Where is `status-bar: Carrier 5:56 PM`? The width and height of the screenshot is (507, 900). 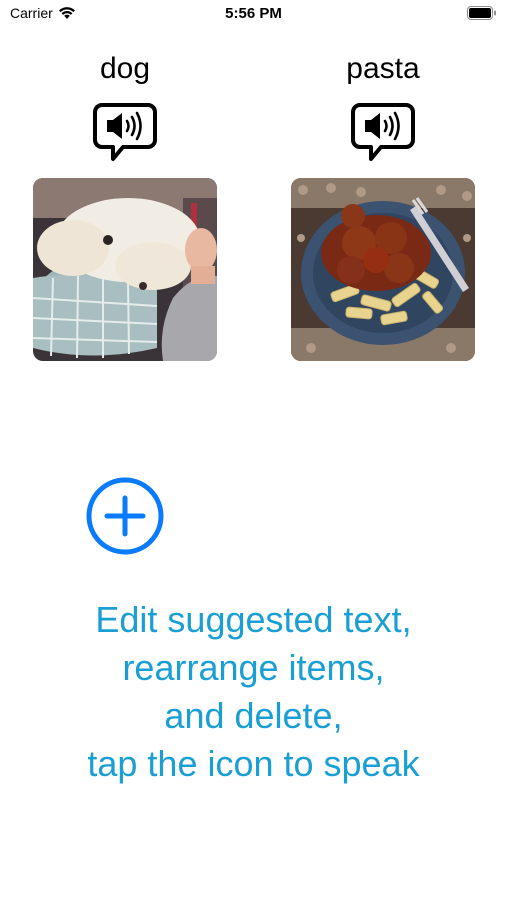
status-bar: Carrier 5:56 PM is located at coordinates (253, 14).